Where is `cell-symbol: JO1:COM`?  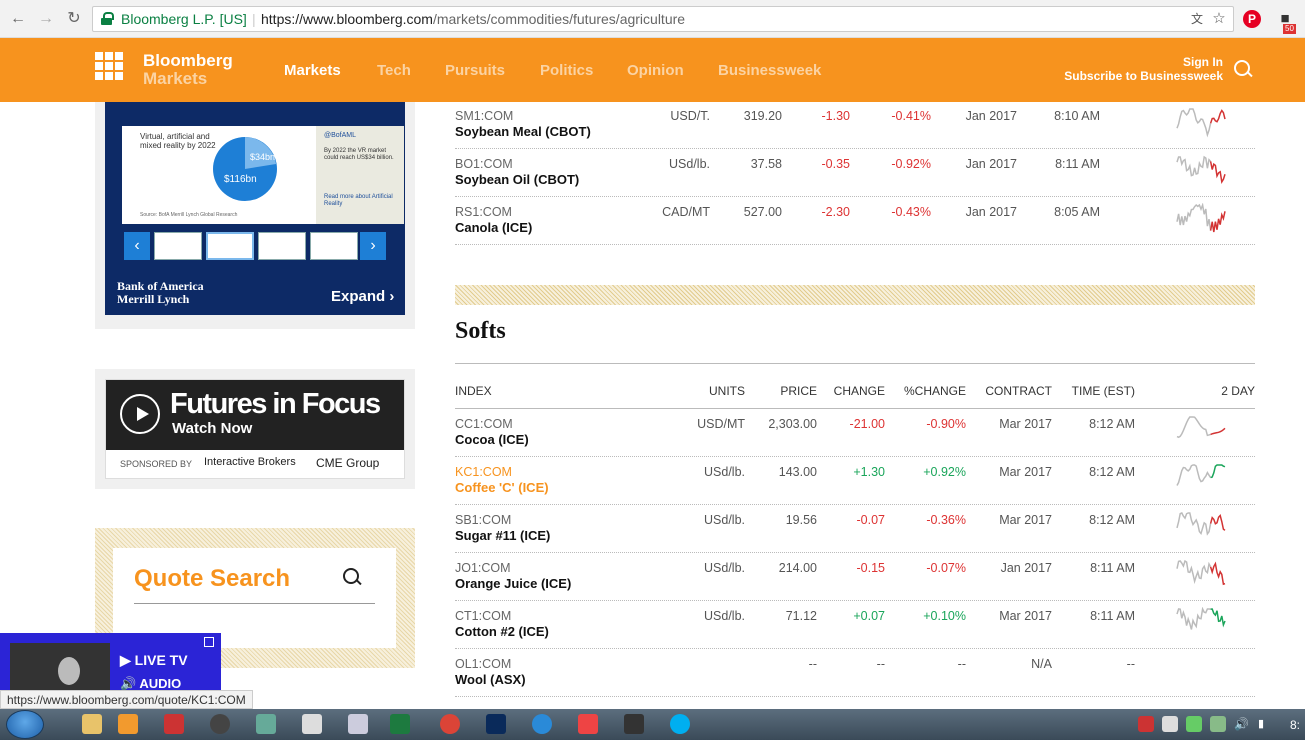
cell-symbol: JO1:COM is located at coordinates (483, 568).